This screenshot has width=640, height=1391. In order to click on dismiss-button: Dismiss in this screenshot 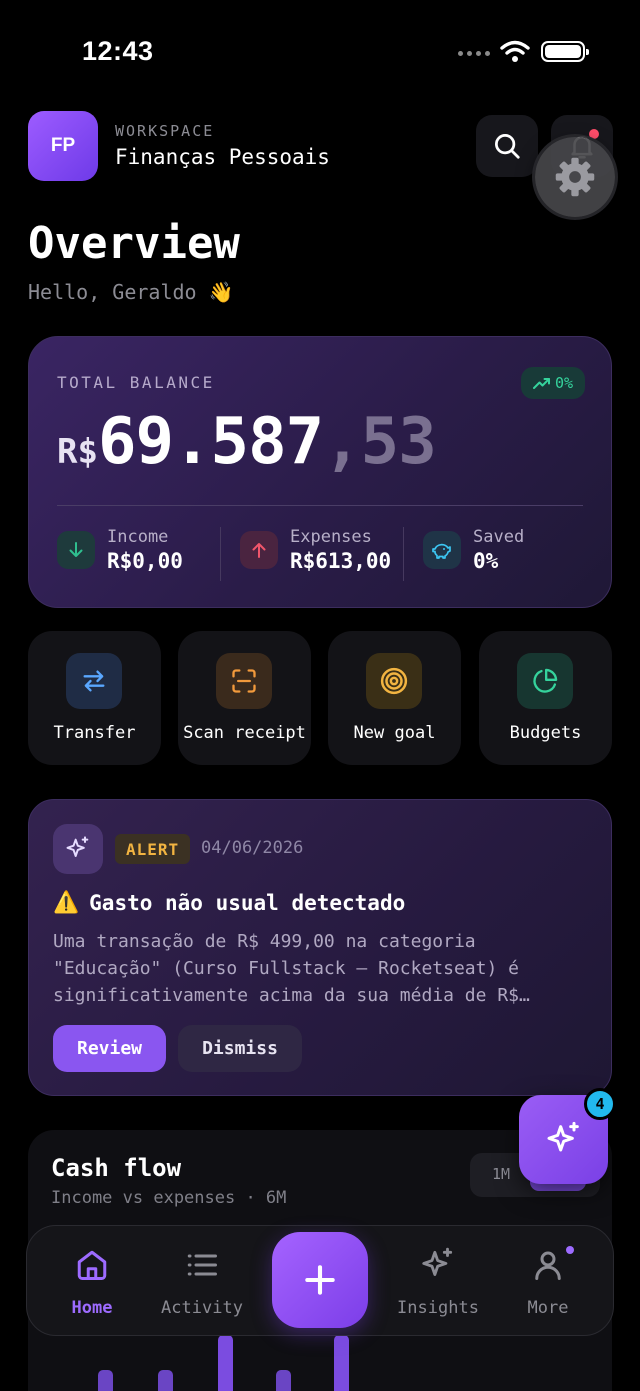, I will do `click(240, 1048)`.